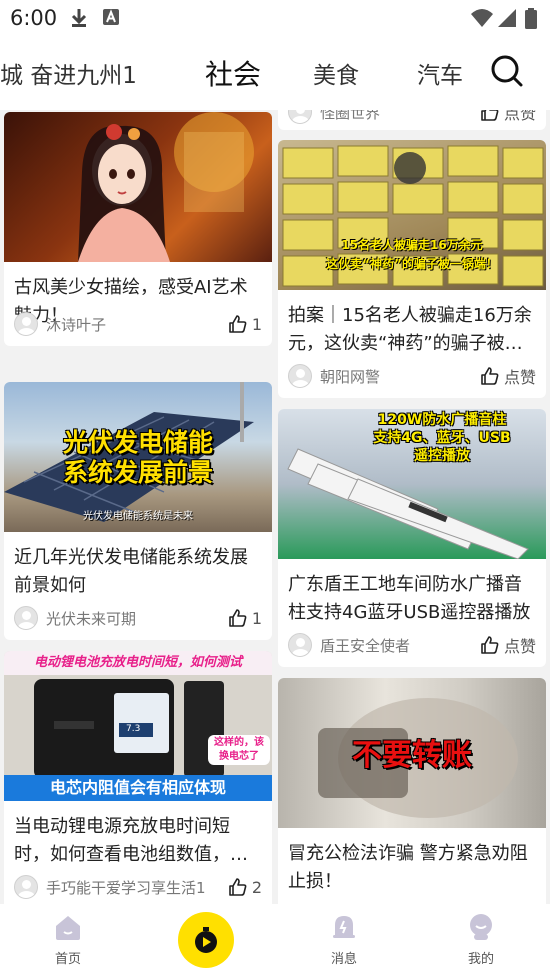  What do you see at coordinates (442, 438) in the screenshot?
I see `thumbnail-overlay-text: 120W防水广播音柱 支持4G、蓝牙、USB 遥控播放` at bounding box center [442, 438].